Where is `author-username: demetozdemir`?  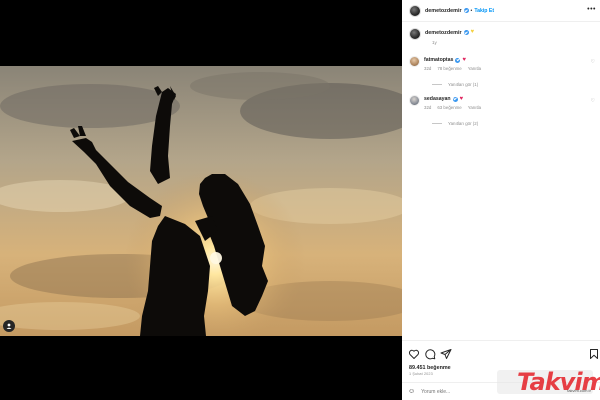
author-username: demetozdemir is located at coordinates (443, 11).